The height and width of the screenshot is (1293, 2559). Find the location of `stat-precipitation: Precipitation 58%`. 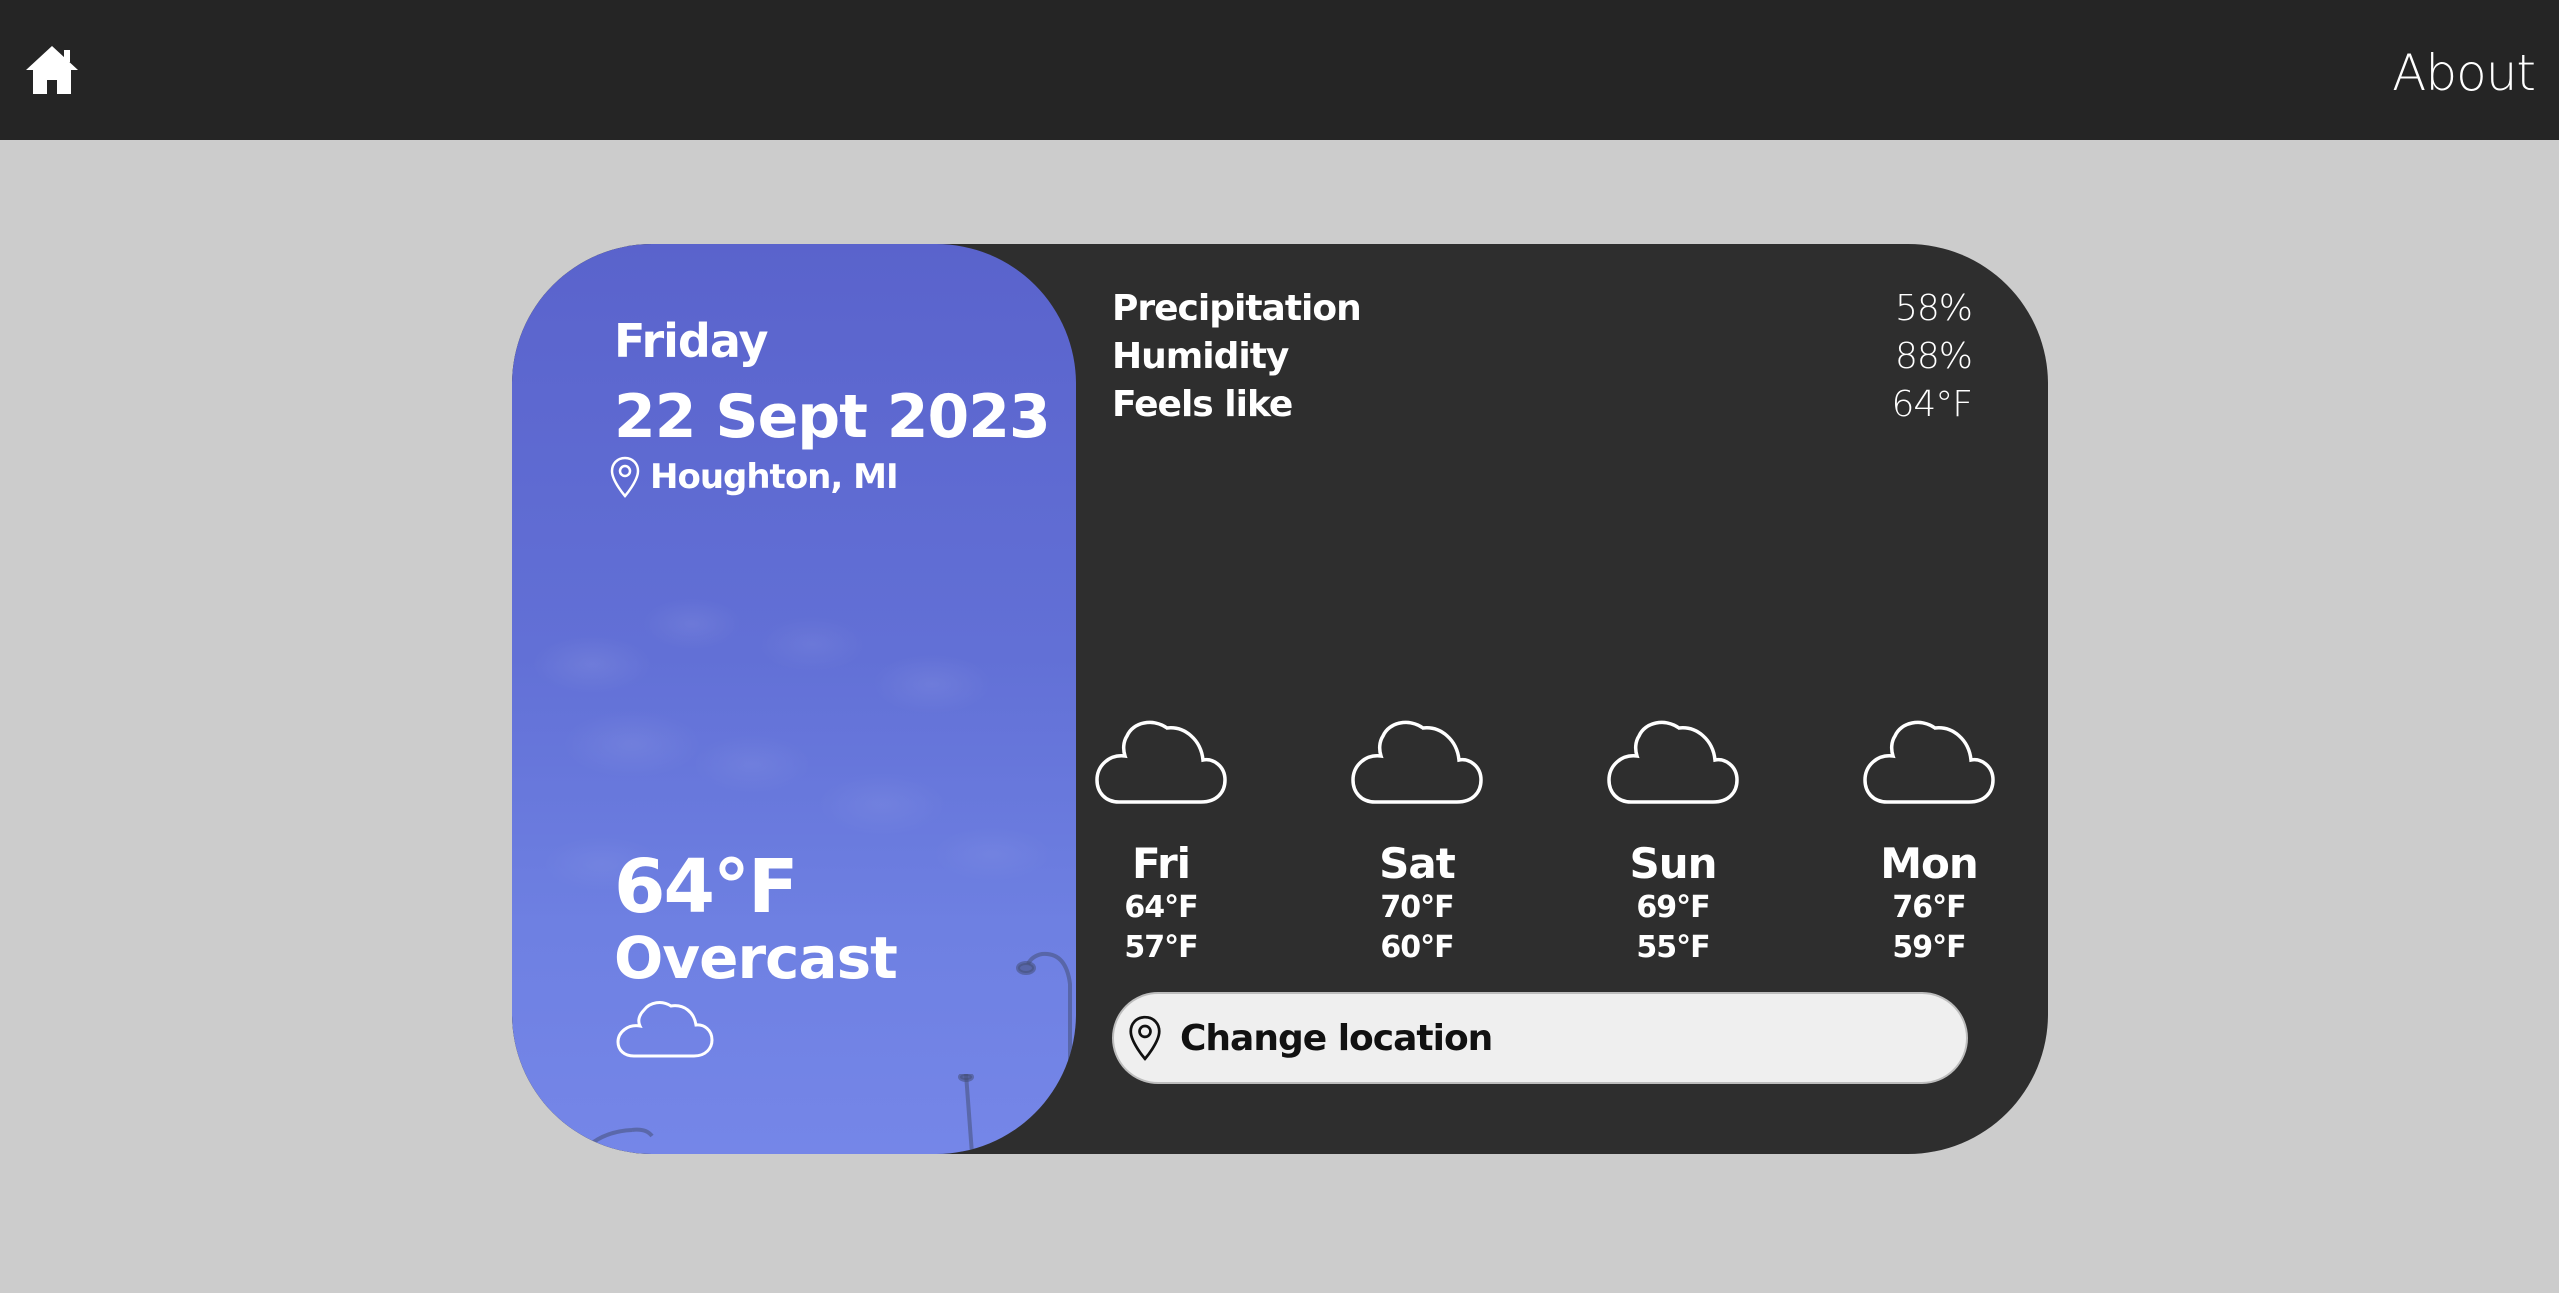

stat-precipitation: Precipitation 58% is located at coordinates (1542, 308).